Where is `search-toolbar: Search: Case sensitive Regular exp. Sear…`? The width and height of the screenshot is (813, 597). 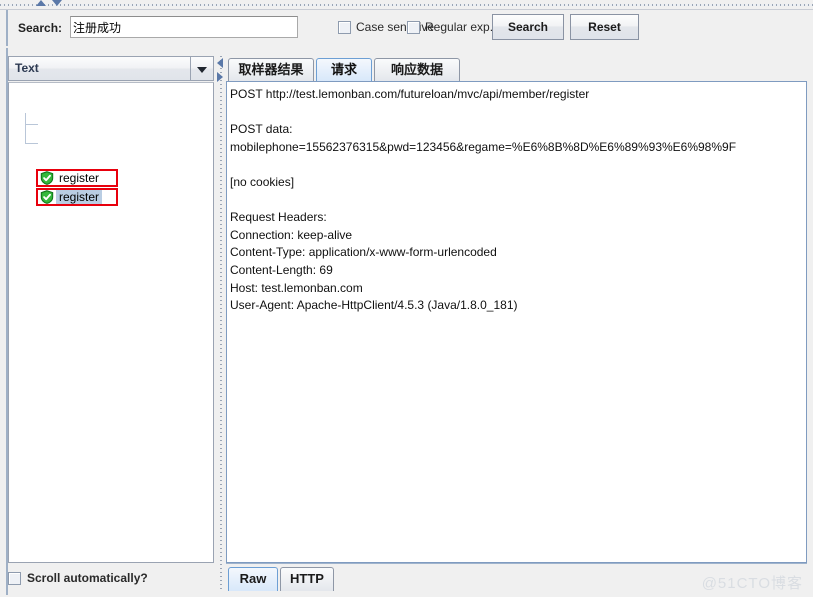
search-toolbar: Search: Case sensitive Regular exp. Sear… is located at coordinates (406, 28).